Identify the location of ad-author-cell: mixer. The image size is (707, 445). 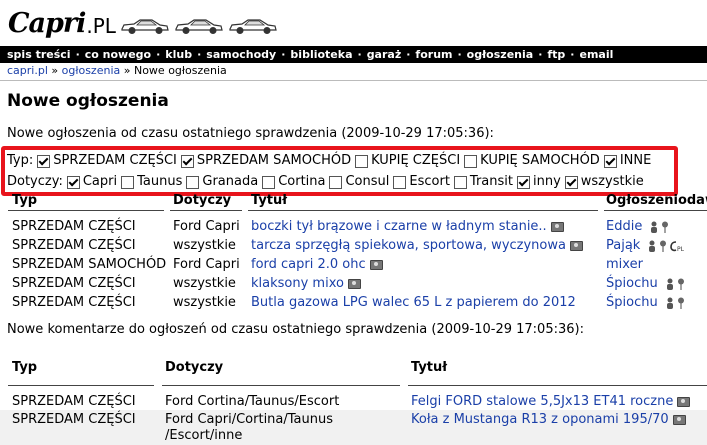
(624, 265).